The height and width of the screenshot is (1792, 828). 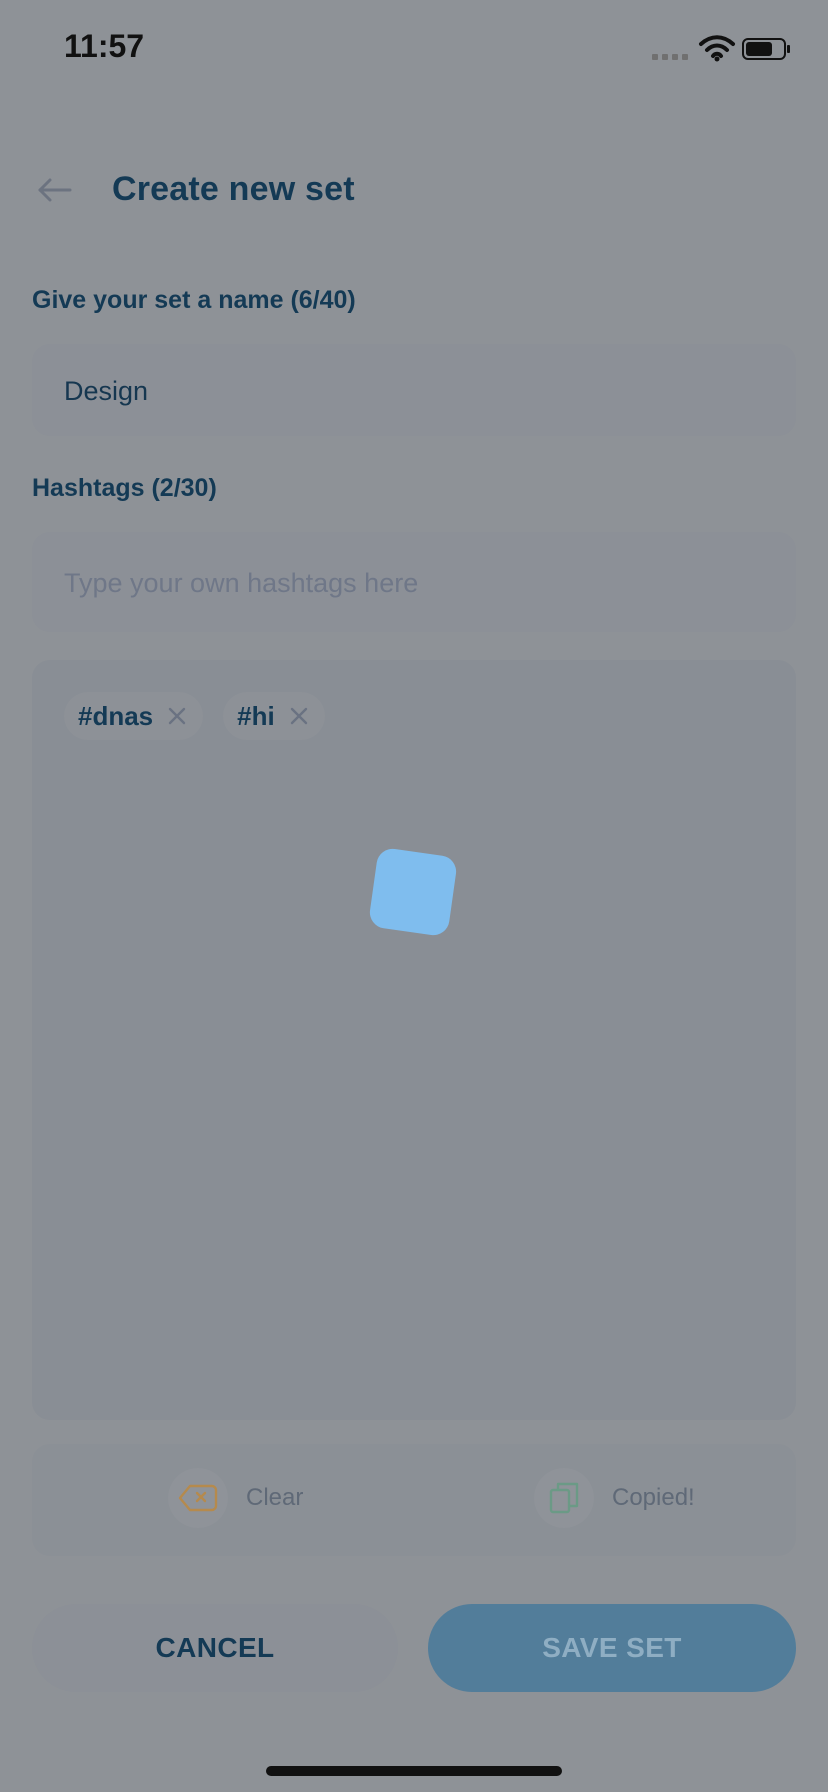 I want to click on hashtag-placeholder: Type your own hashtags here, so click(x=241, y=583).